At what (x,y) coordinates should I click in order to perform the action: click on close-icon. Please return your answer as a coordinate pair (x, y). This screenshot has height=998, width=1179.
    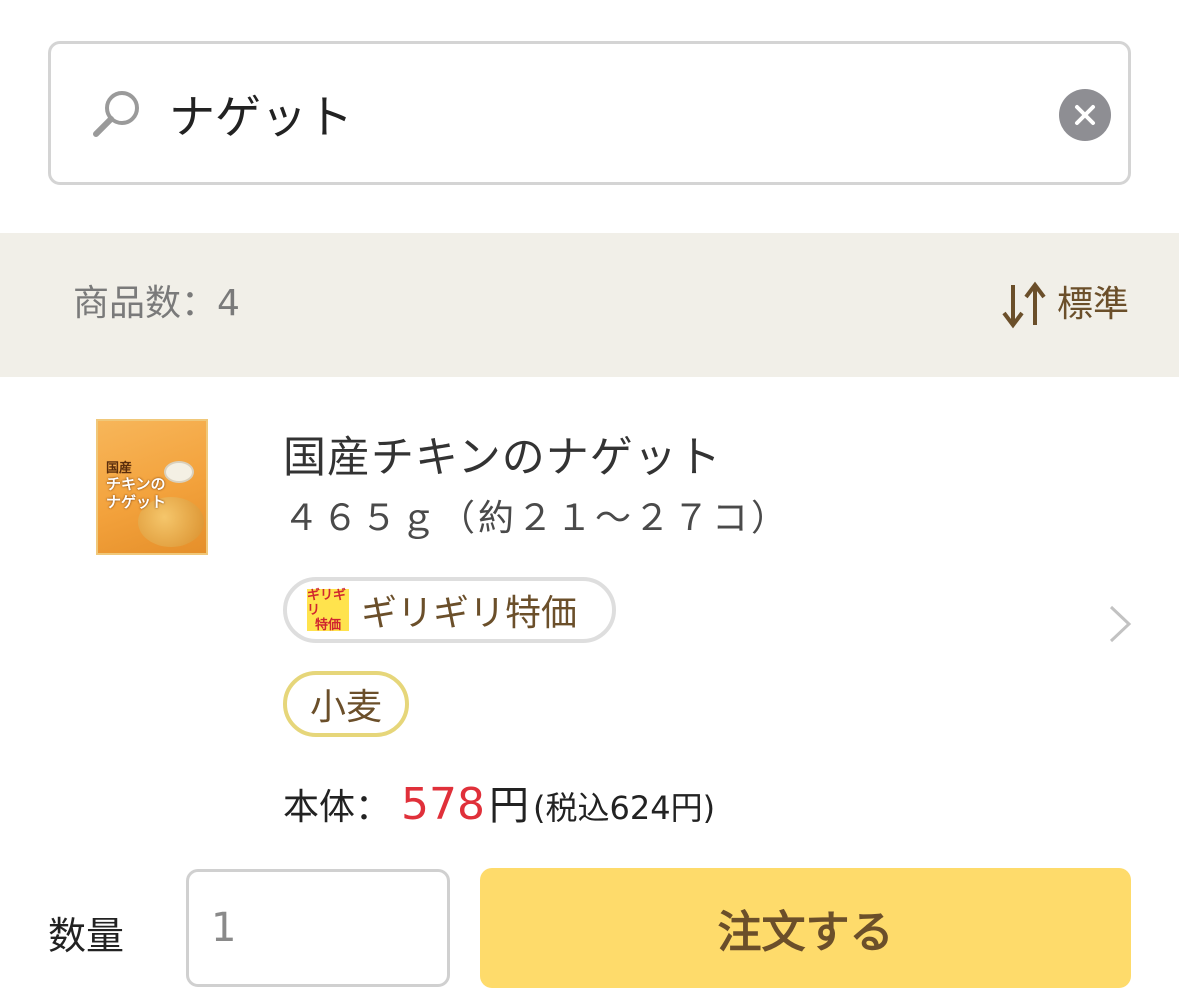
    Looking at the image, I should click on (1085, 115).